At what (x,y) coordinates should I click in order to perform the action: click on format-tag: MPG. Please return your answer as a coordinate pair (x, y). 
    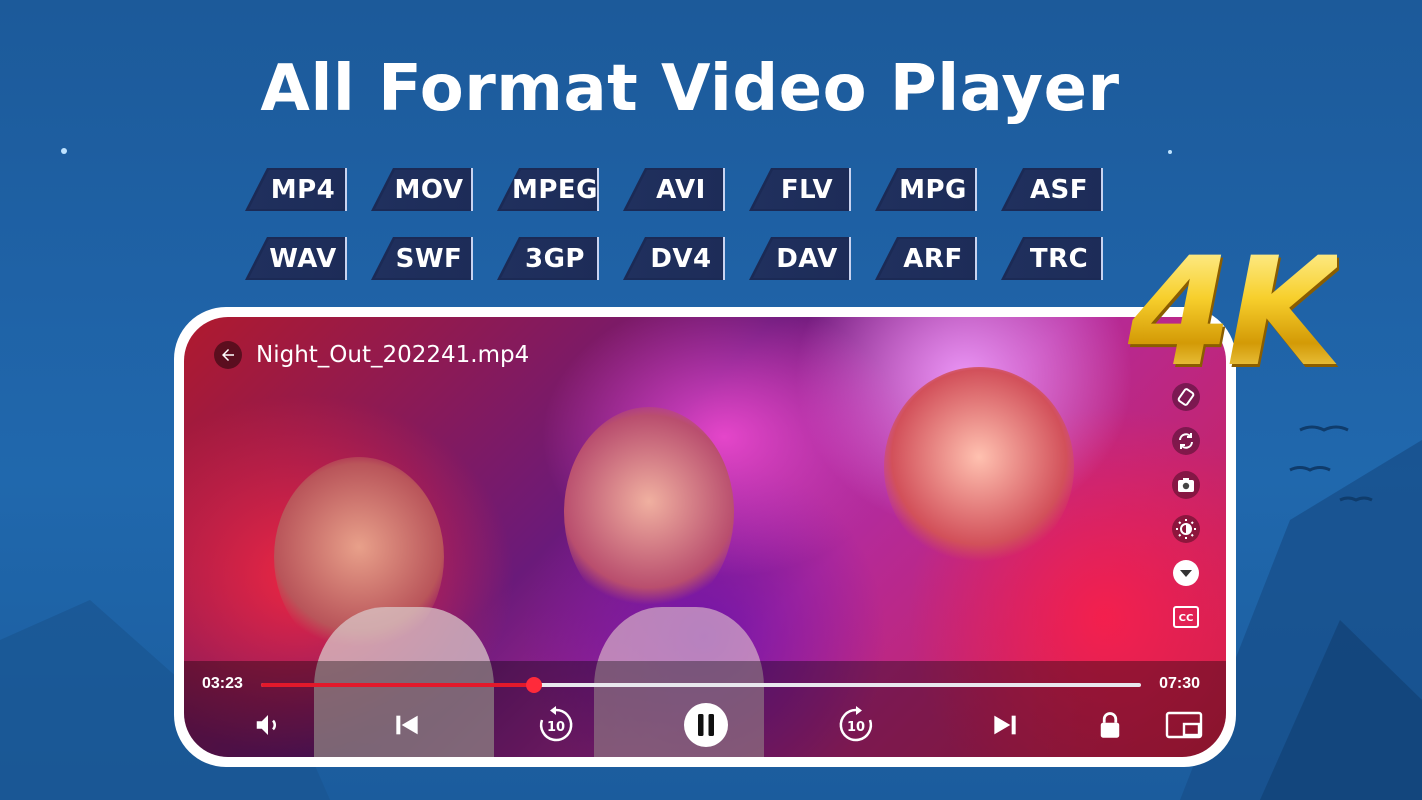
    Looking at the image, I should click on (926, 189).